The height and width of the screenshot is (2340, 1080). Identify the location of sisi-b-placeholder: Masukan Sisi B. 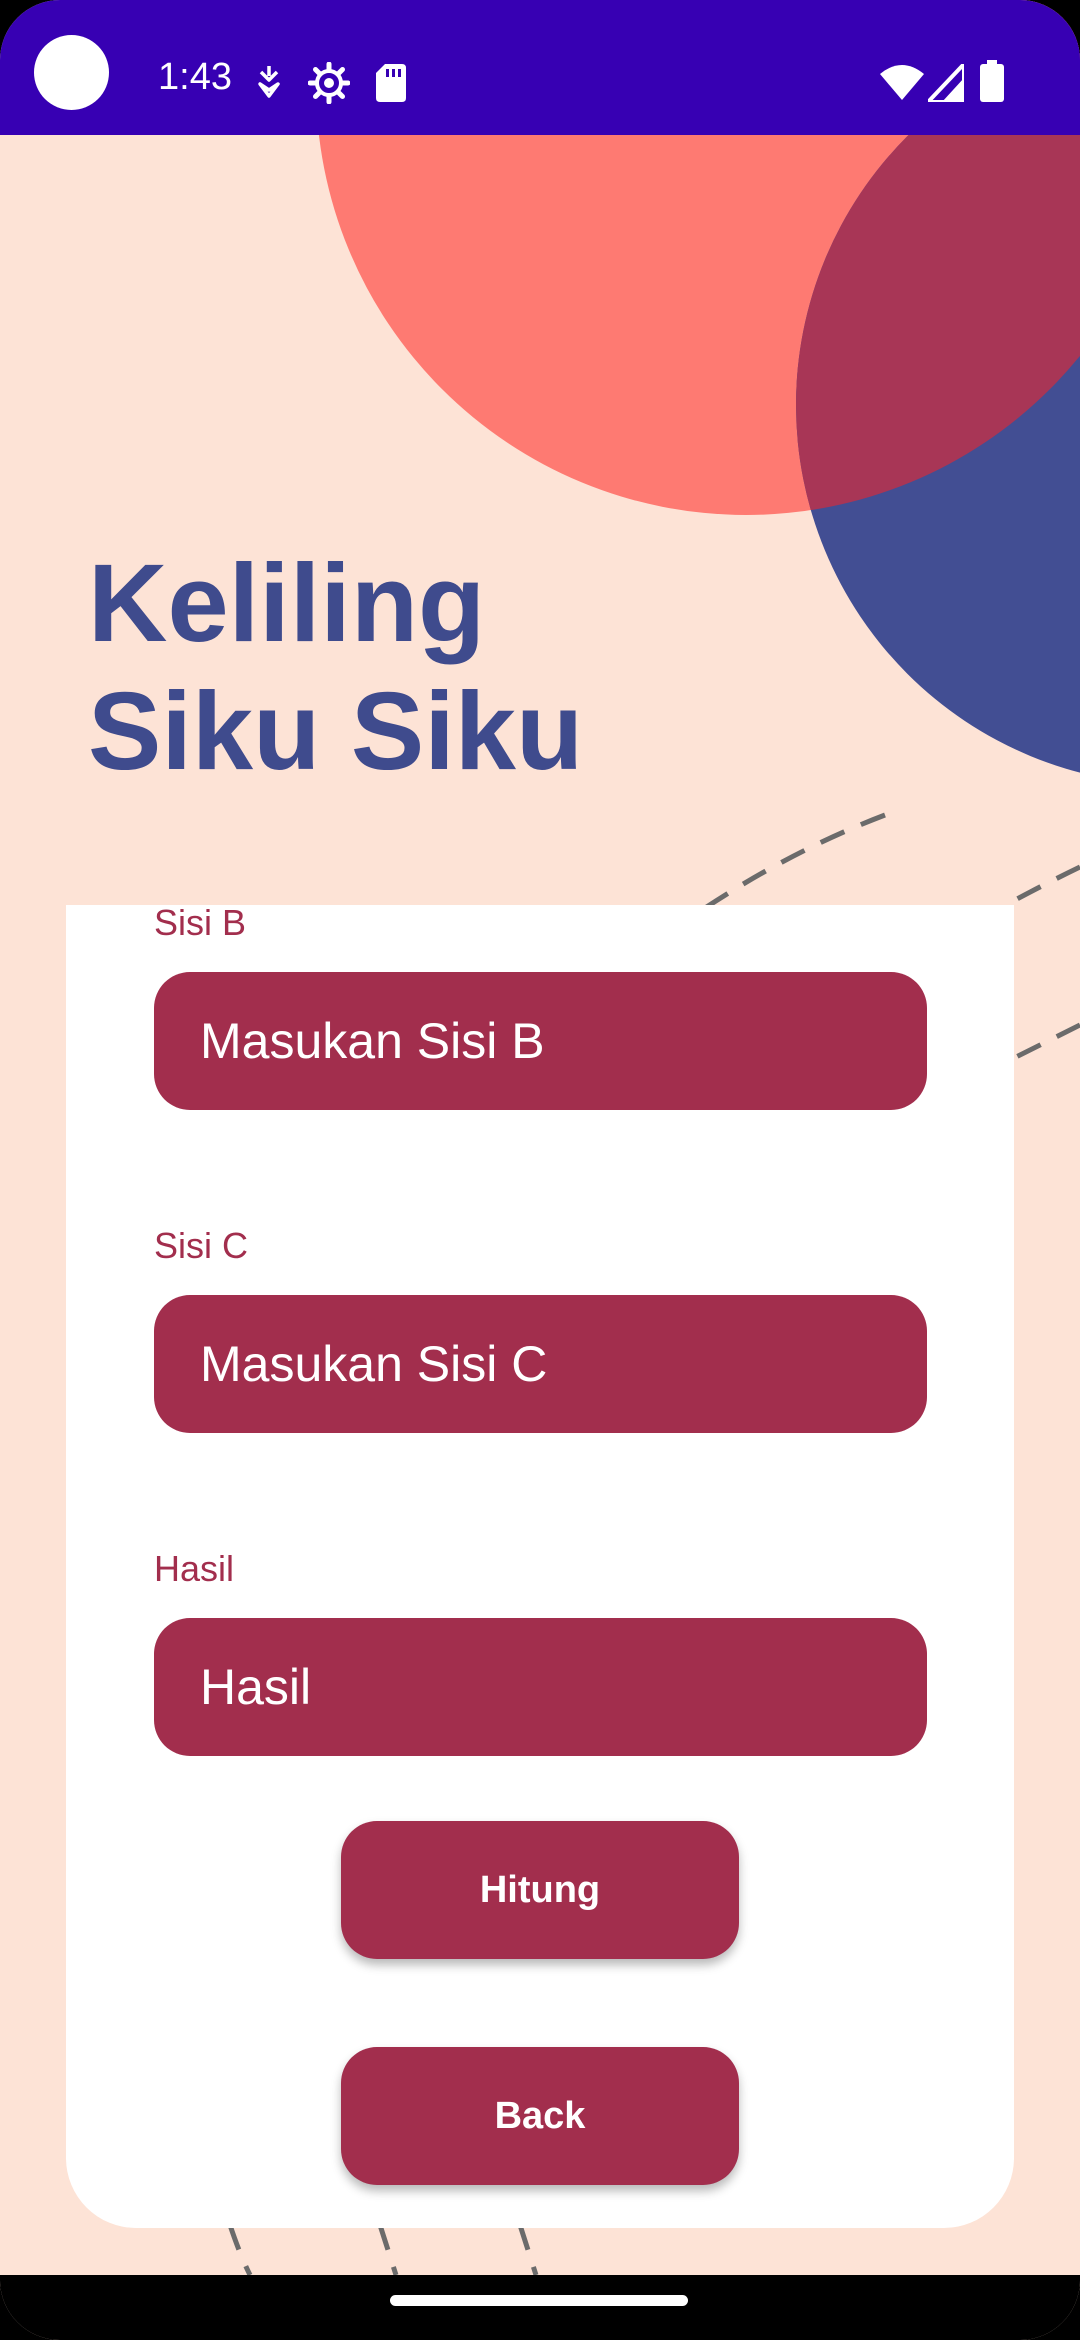
(372, 1041).